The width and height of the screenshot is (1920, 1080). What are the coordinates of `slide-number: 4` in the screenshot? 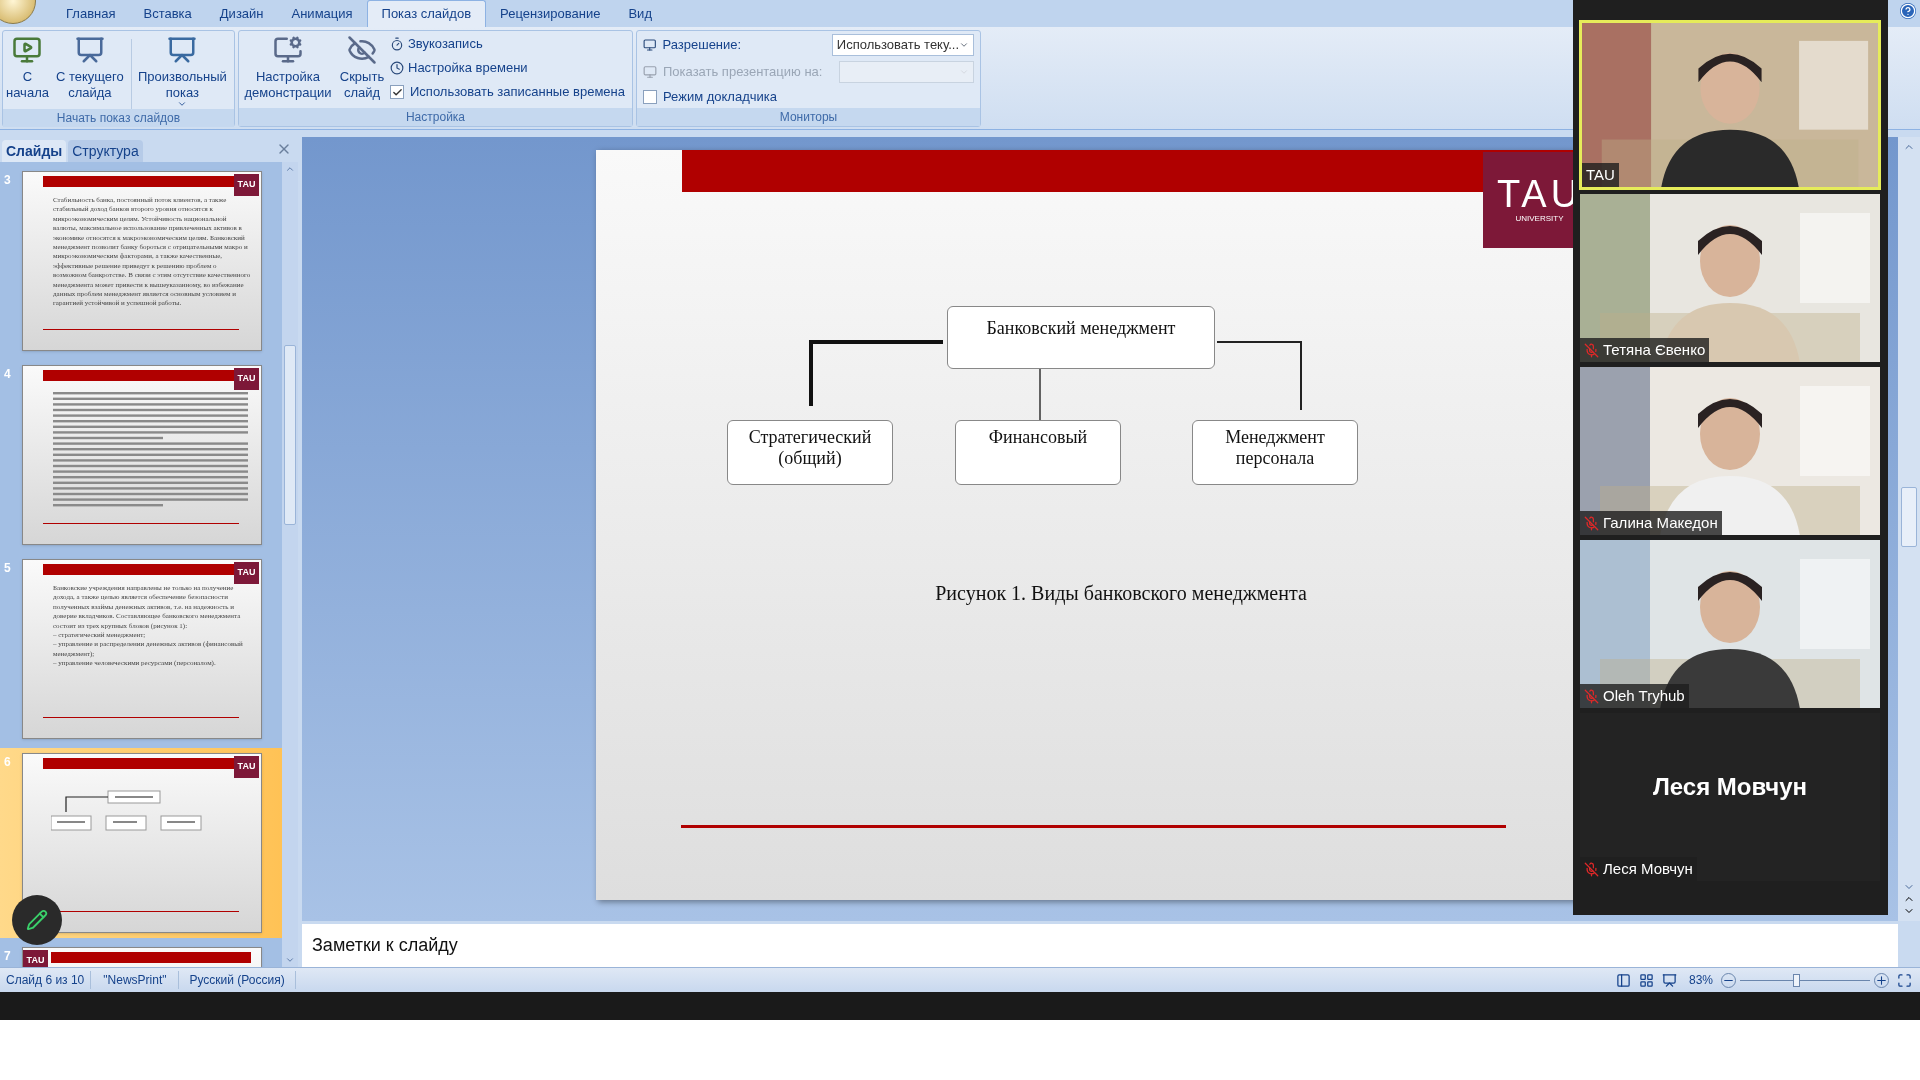 It's located at (8, 374).